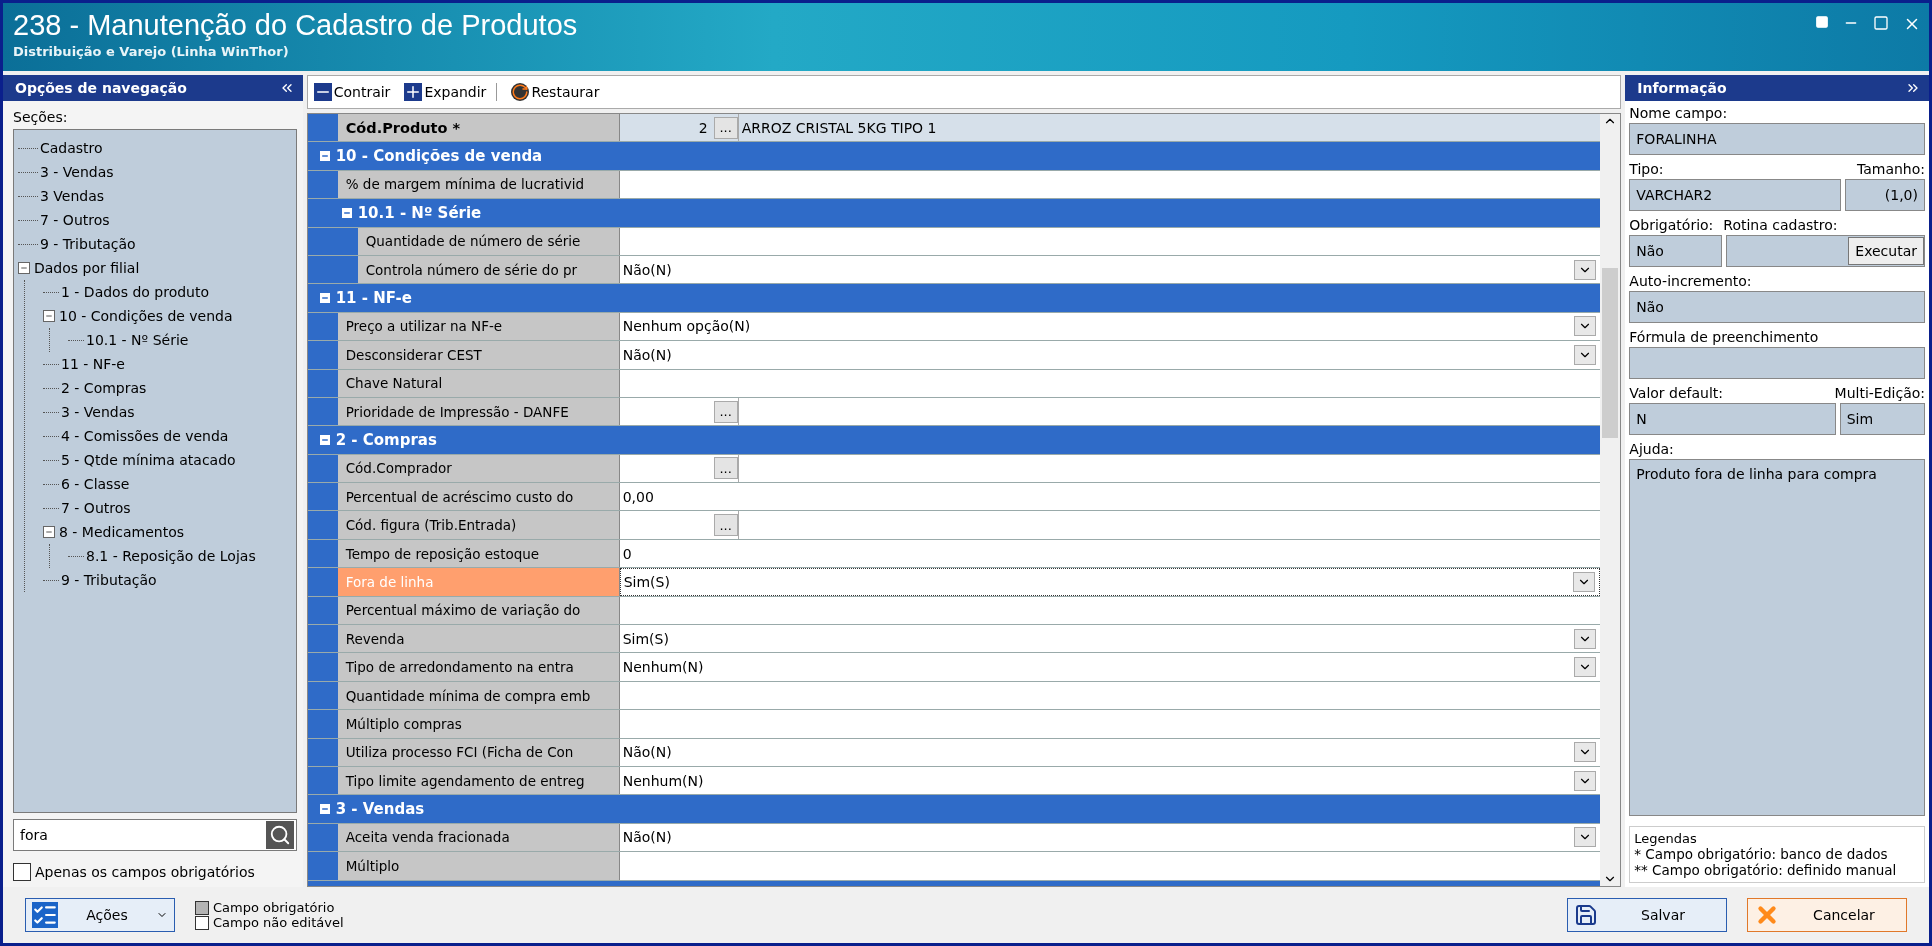  Describe the element at coordinates (520, 92) in the screenshot. I see `circular-arrow-icon` at that location.